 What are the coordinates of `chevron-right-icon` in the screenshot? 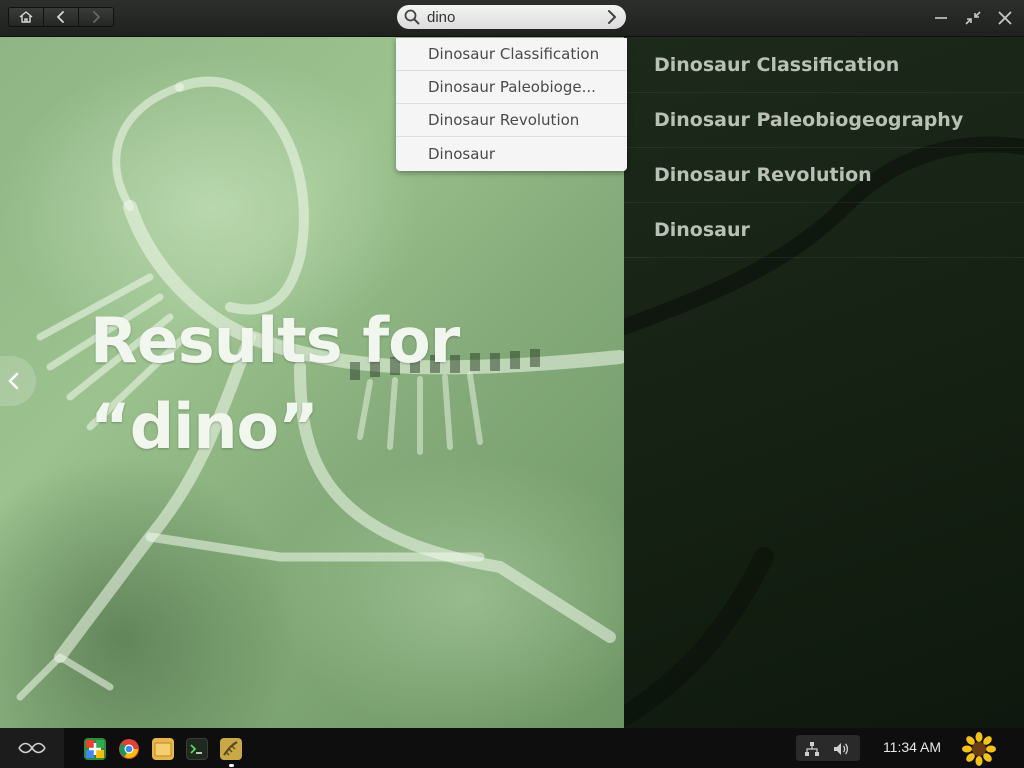 It's located at (96, 17).